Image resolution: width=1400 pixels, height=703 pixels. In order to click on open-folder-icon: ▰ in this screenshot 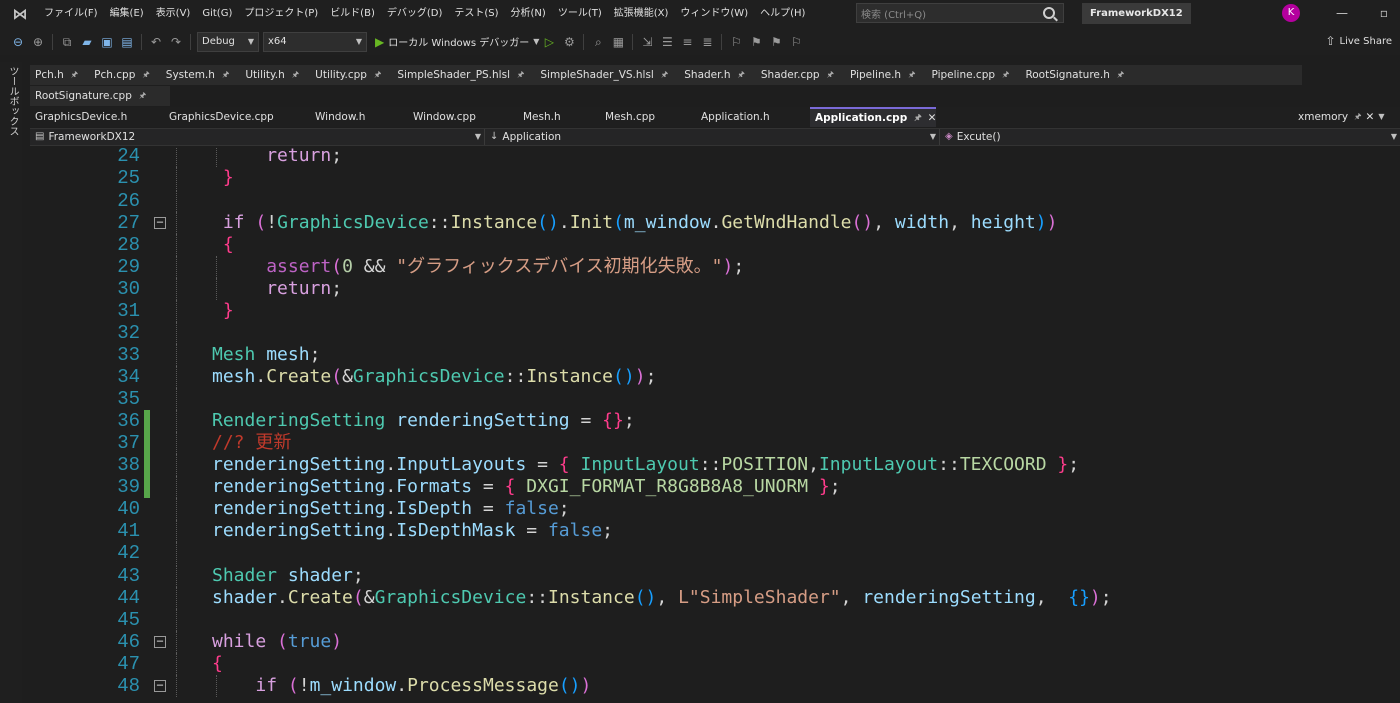, I will do `click(87, 42)`.